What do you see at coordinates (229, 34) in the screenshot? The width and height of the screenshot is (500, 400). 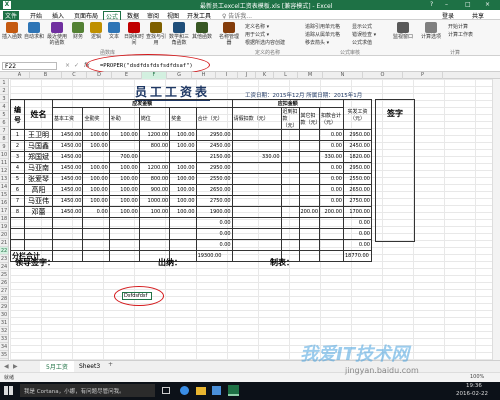 I see `name-manager-button: 名称管理器` at bounding box center [229, 34].